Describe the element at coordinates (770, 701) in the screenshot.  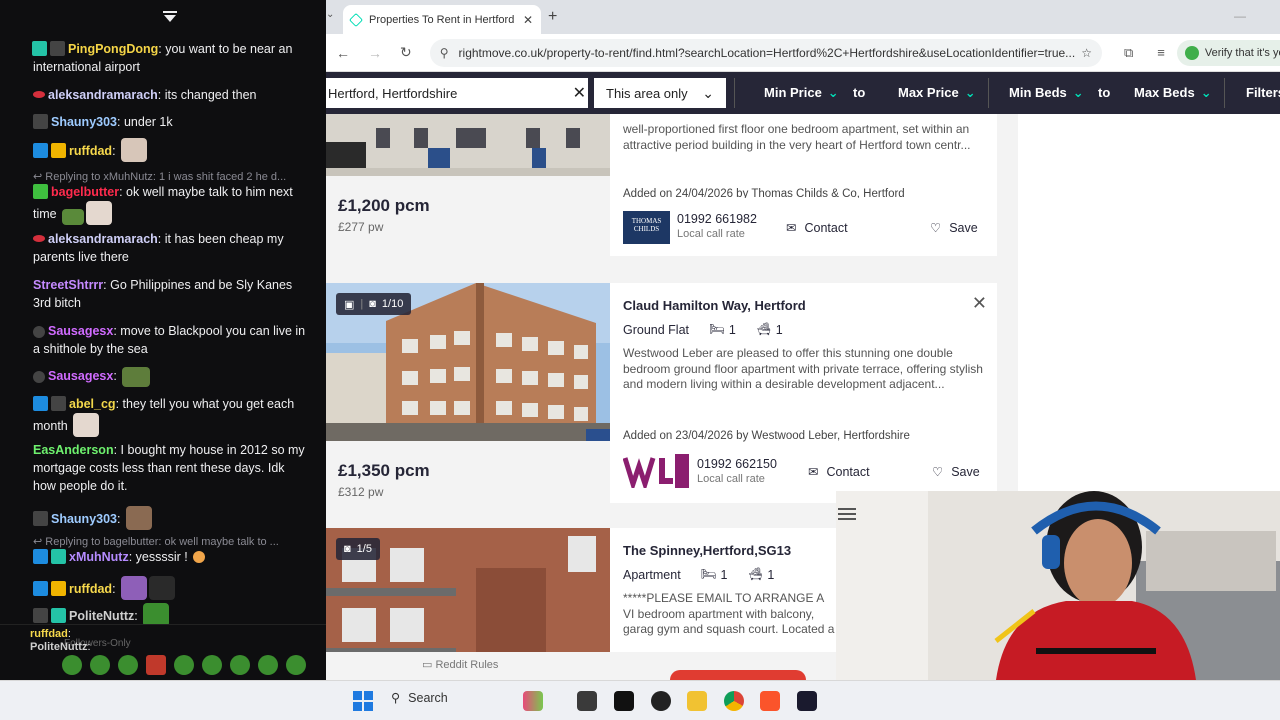
I see `brave-icon` at that location.